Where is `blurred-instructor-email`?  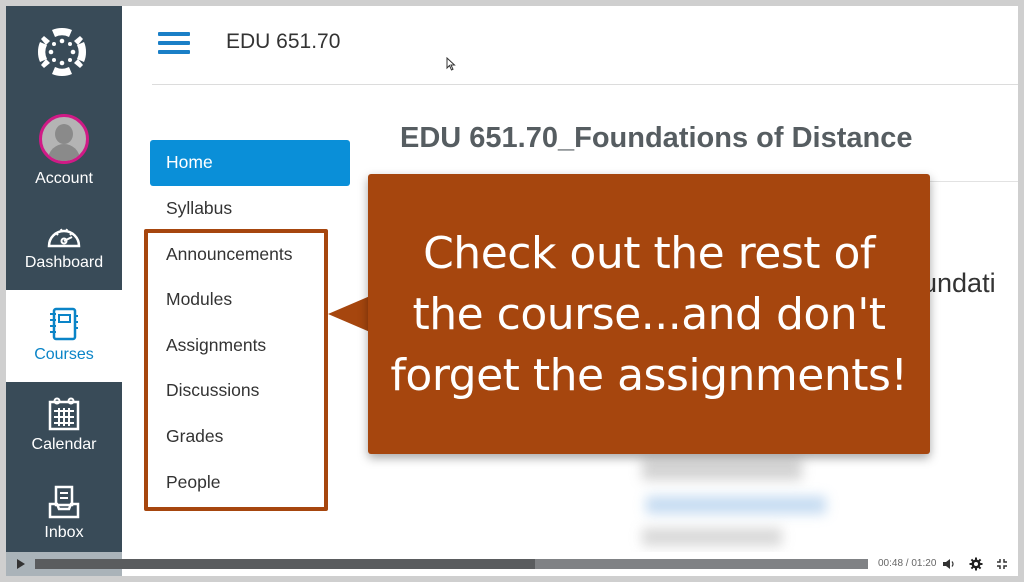 blurred-instructor-email is located at coordinates (736, 505).